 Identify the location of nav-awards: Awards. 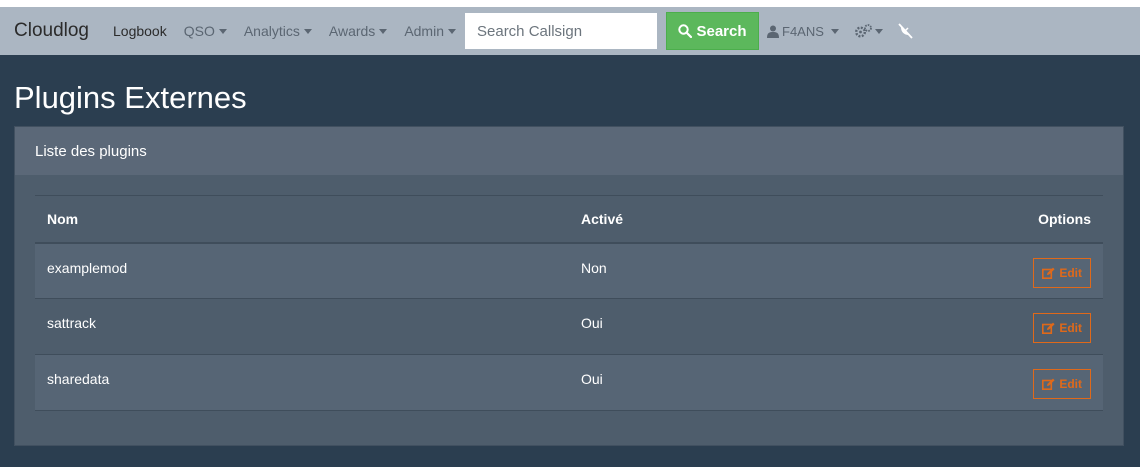
(358, 31).